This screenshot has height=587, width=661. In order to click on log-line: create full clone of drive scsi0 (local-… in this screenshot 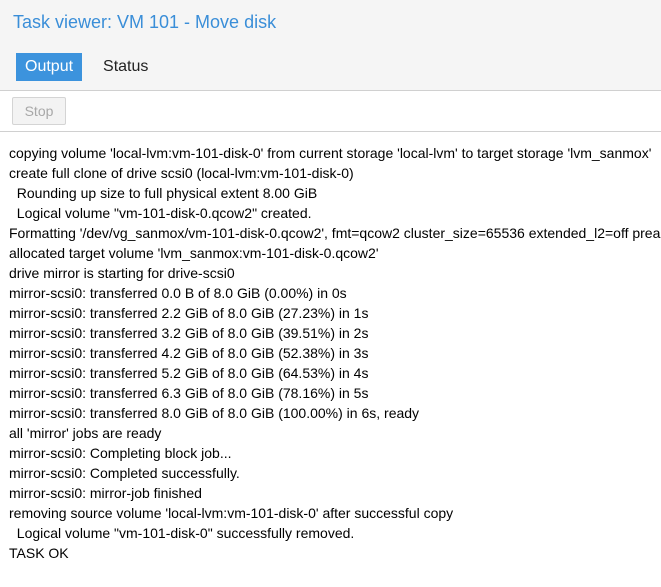, I will do `click(181, 173)`.